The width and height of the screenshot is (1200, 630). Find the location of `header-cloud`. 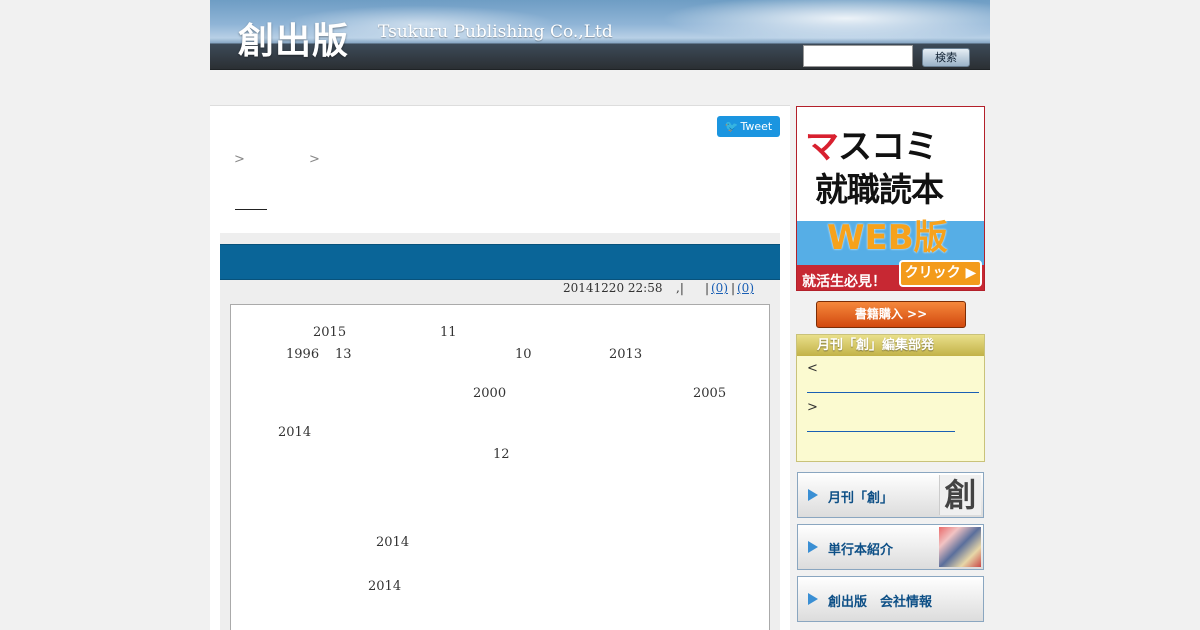

header-cloud is located at coordinates (810, 23).